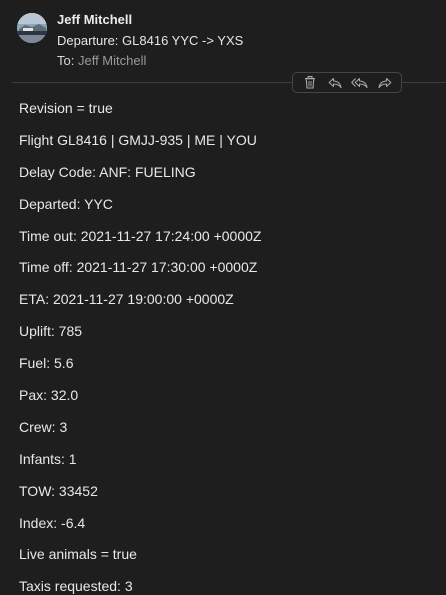  I want to click on forward-button, so click(385, 83).